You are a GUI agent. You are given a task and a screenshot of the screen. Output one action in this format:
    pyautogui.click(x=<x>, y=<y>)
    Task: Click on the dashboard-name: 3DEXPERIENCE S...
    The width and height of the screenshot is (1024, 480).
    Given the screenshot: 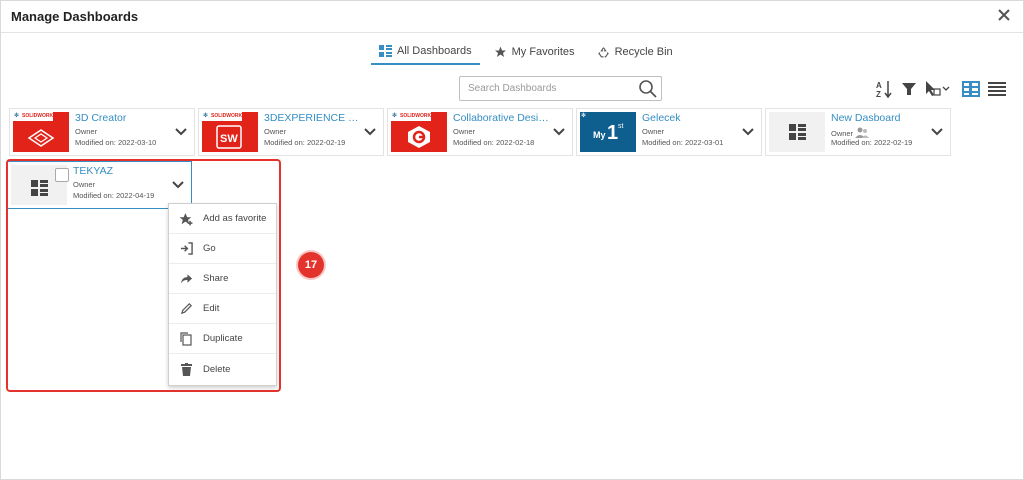 What is the action you would take?
    pyautogui.click(x=312, y=118)
    